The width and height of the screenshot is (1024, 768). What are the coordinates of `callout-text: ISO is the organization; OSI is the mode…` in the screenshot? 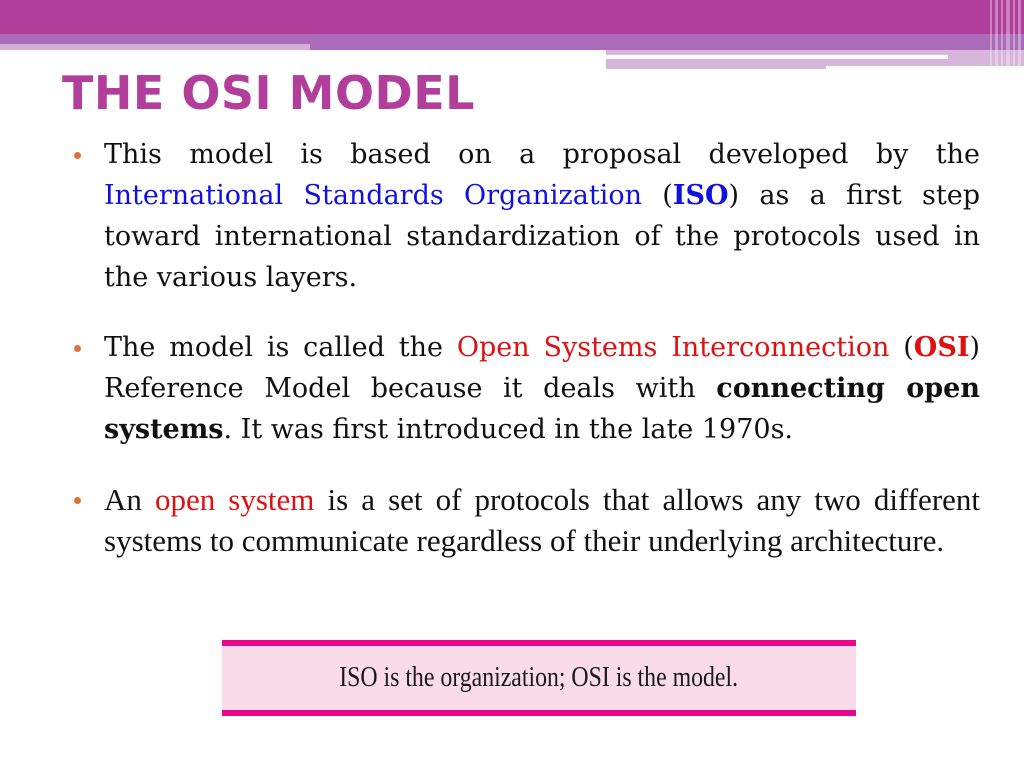 It's located at (539, 677).